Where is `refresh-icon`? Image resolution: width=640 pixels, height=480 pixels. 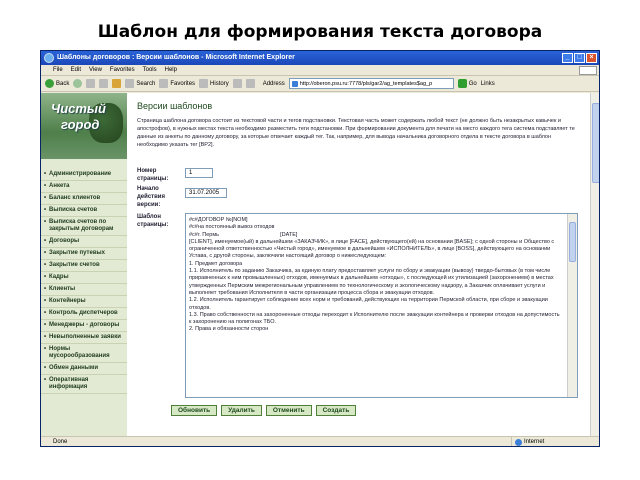 refresh-icon is located at coordinates (104, 83).